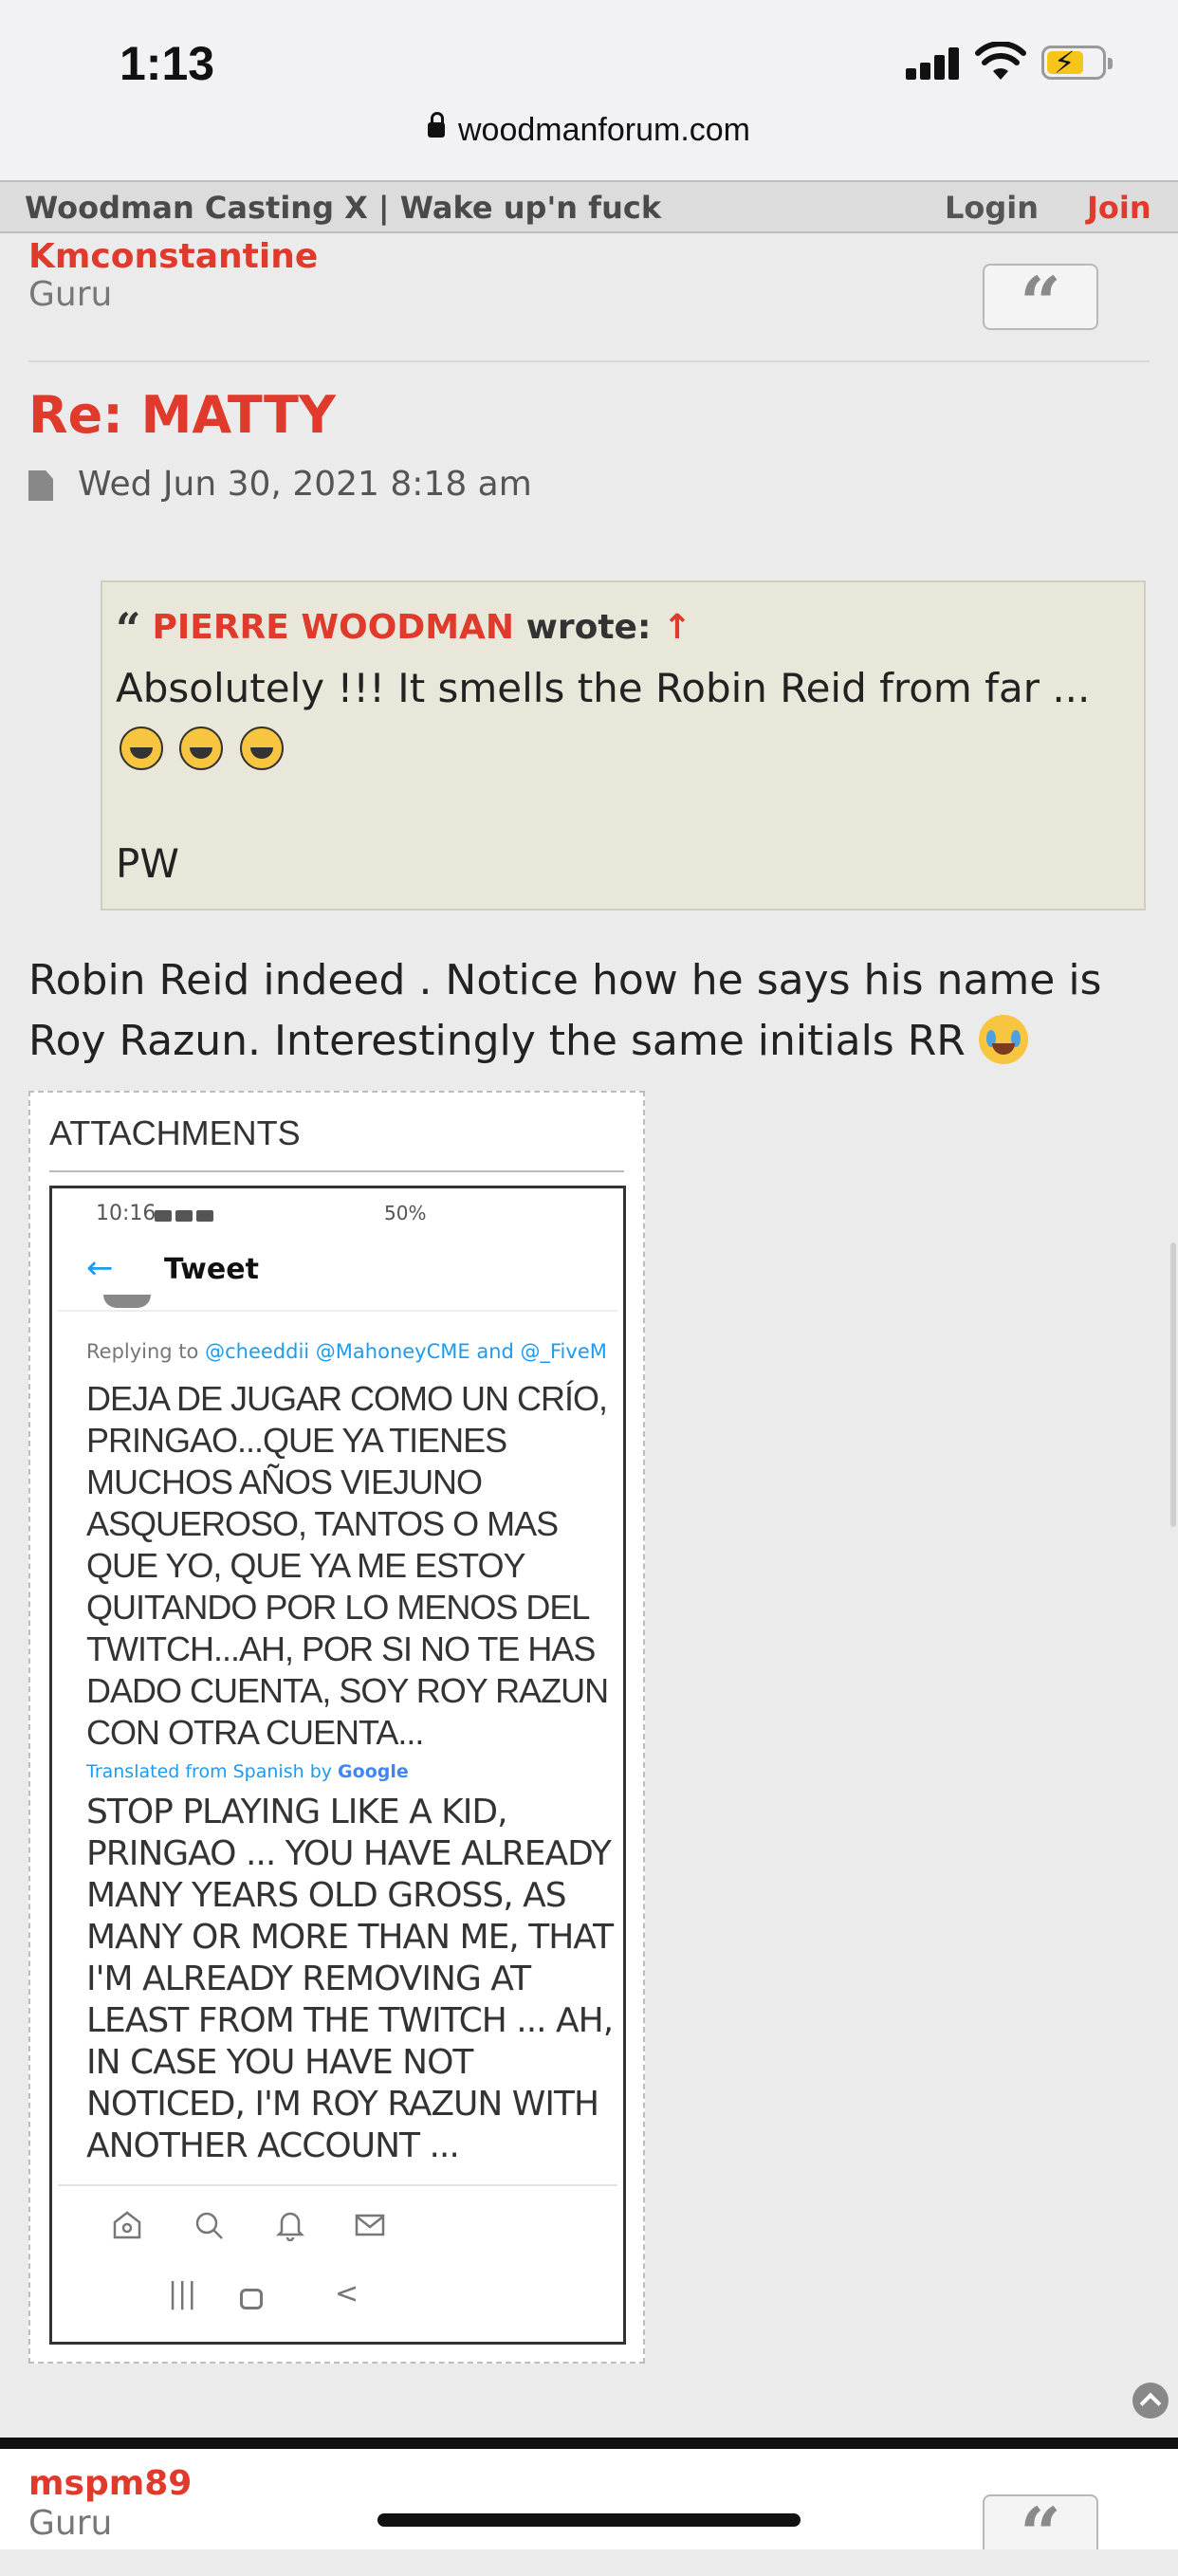 This screenshot has height=2576, width=1178. I want to click on google-logo: Google, so click(373, 1771).